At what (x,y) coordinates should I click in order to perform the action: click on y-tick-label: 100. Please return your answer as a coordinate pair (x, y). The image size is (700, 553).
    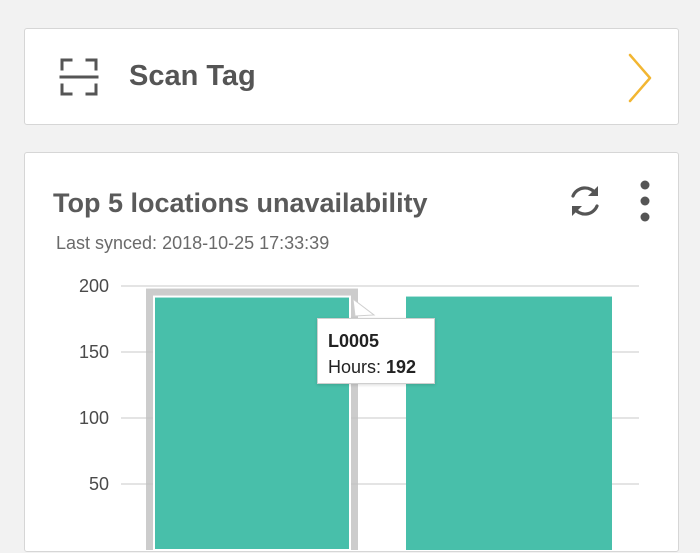
    Looking at the image, I should click on (94, 418).